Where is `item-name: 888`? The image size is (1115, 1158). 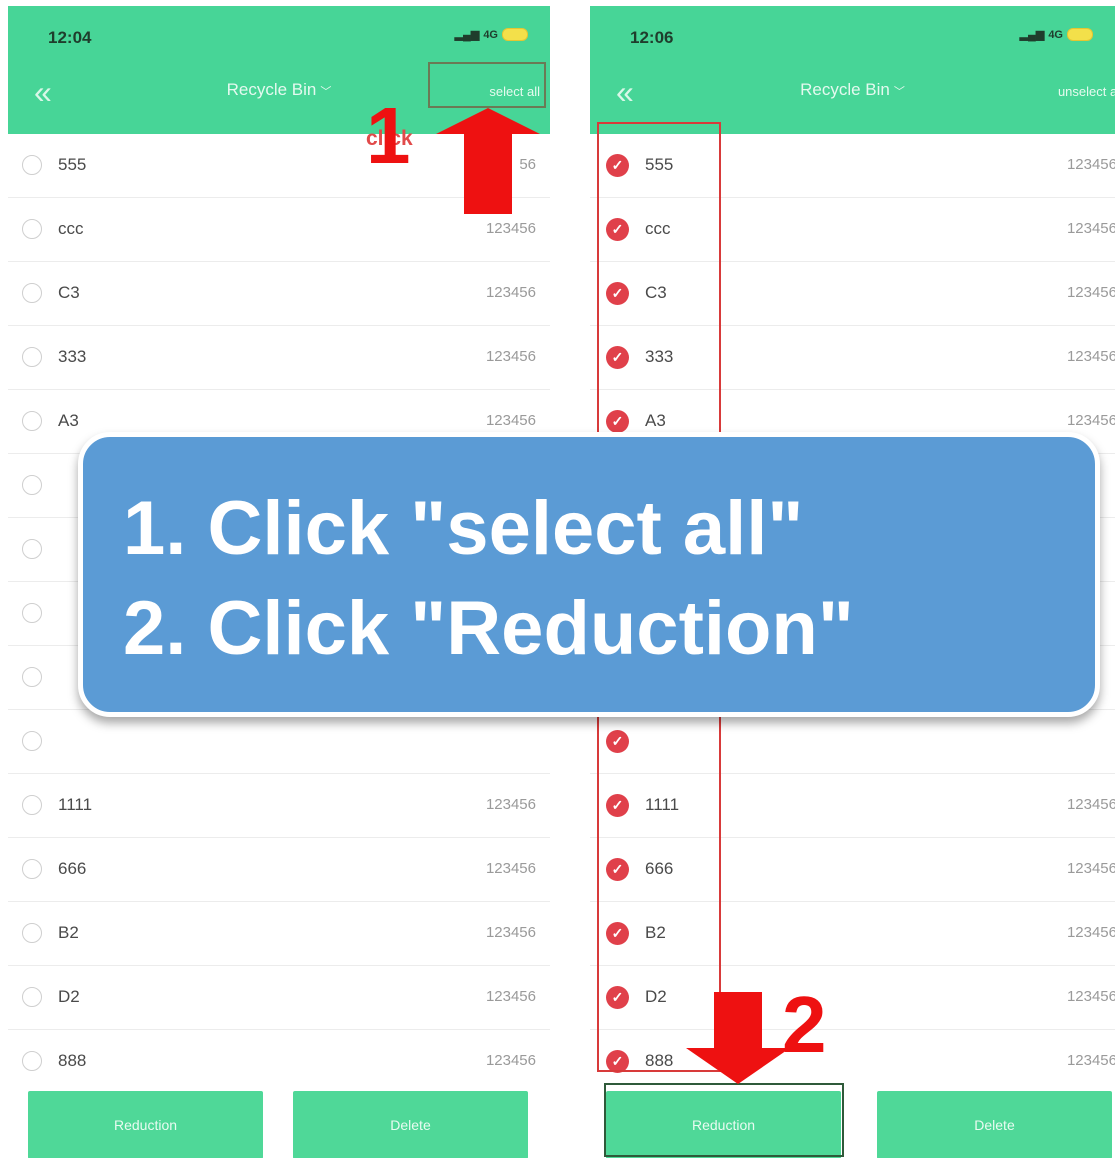 item-name: 888 is located at coordinates (72, 1060).